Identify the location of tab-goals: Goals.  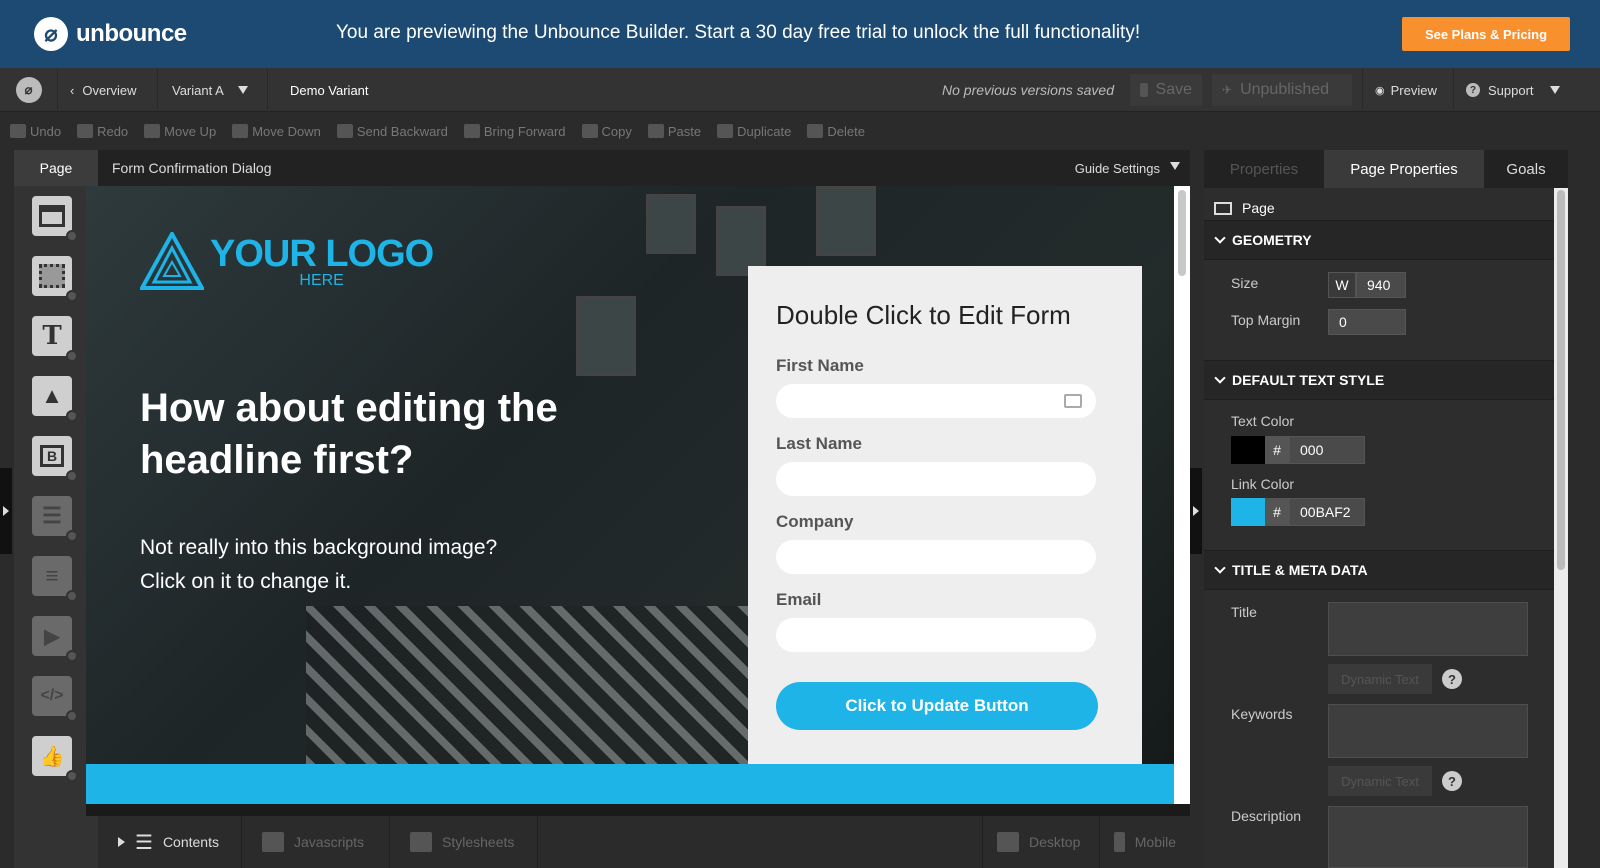
(1526, 169).